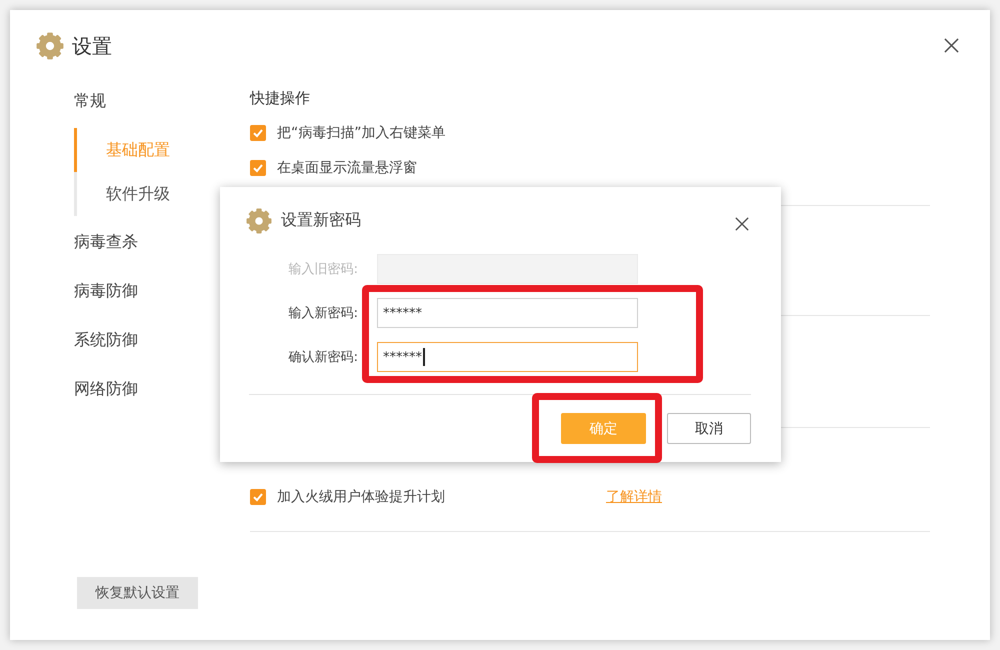 The image size is (1000, 650). I want to click on option-label: 在桌面显示流量悬浮窗, so click(347, 167).